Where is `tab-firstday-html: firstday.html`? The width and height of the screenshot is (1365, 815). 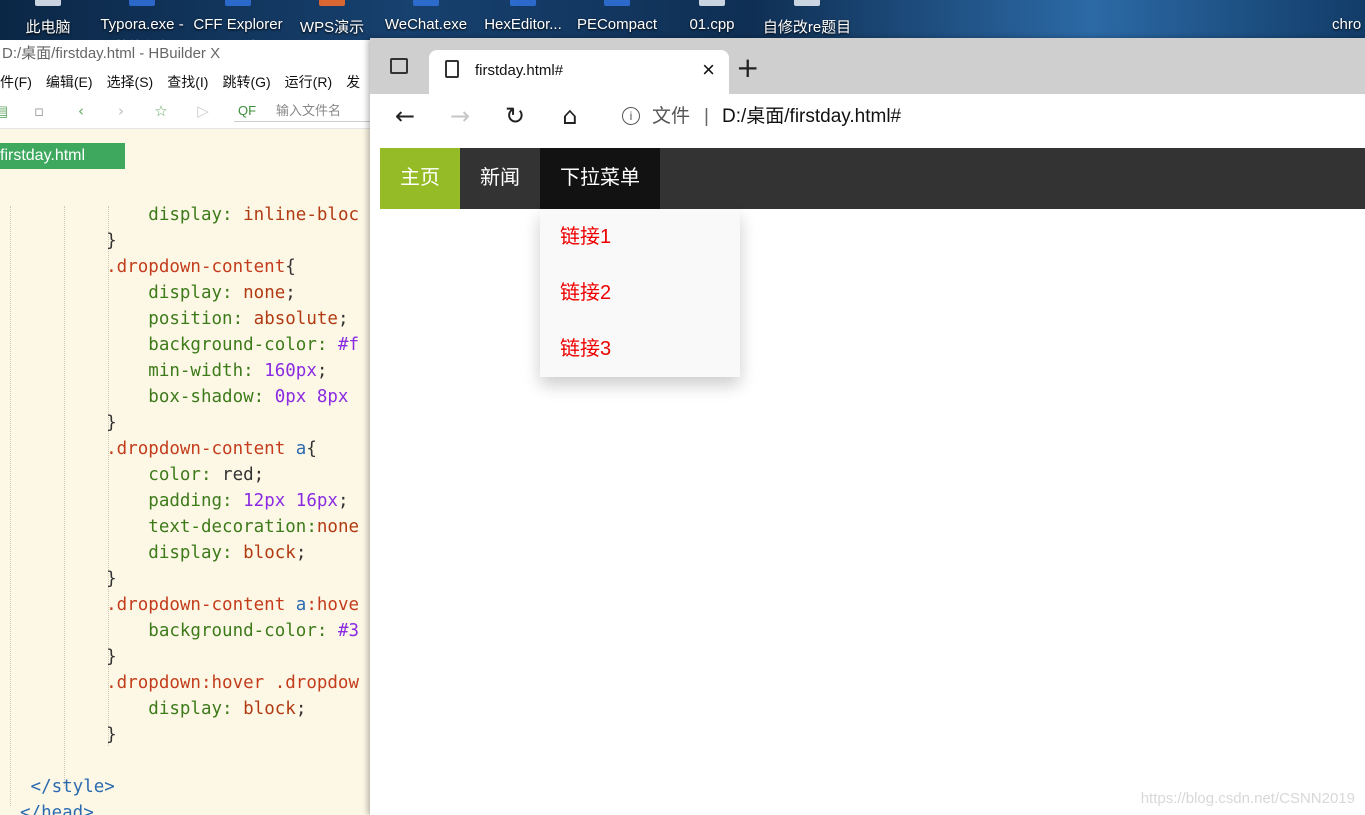
tab-firstday-html: firstday.html is located at coordinates (62, 156).